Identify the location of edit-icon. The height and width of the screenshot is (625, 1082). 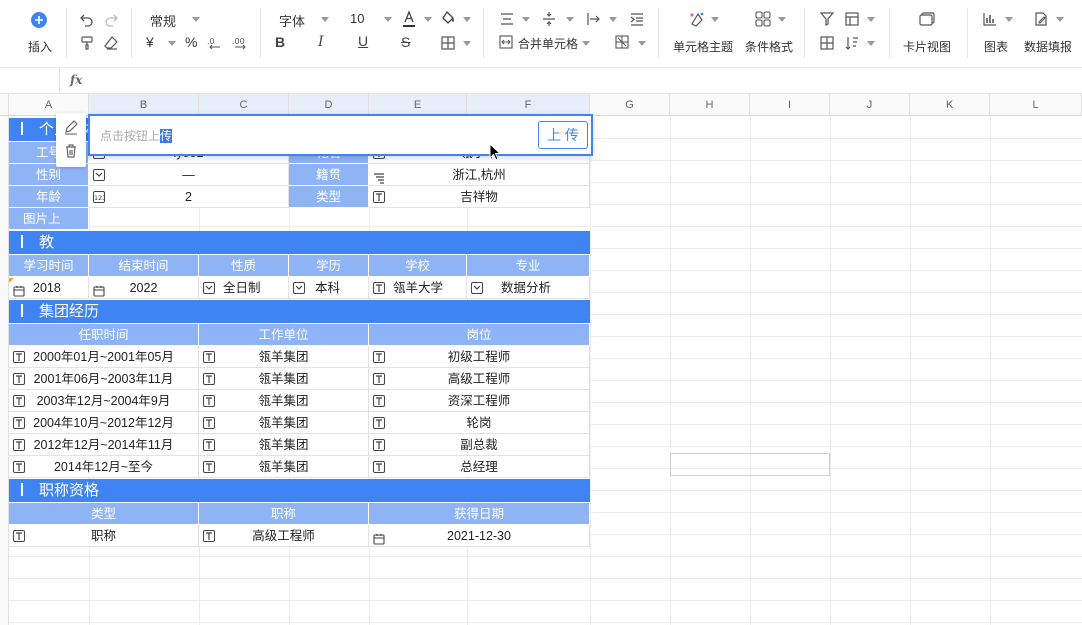
(71, 127).